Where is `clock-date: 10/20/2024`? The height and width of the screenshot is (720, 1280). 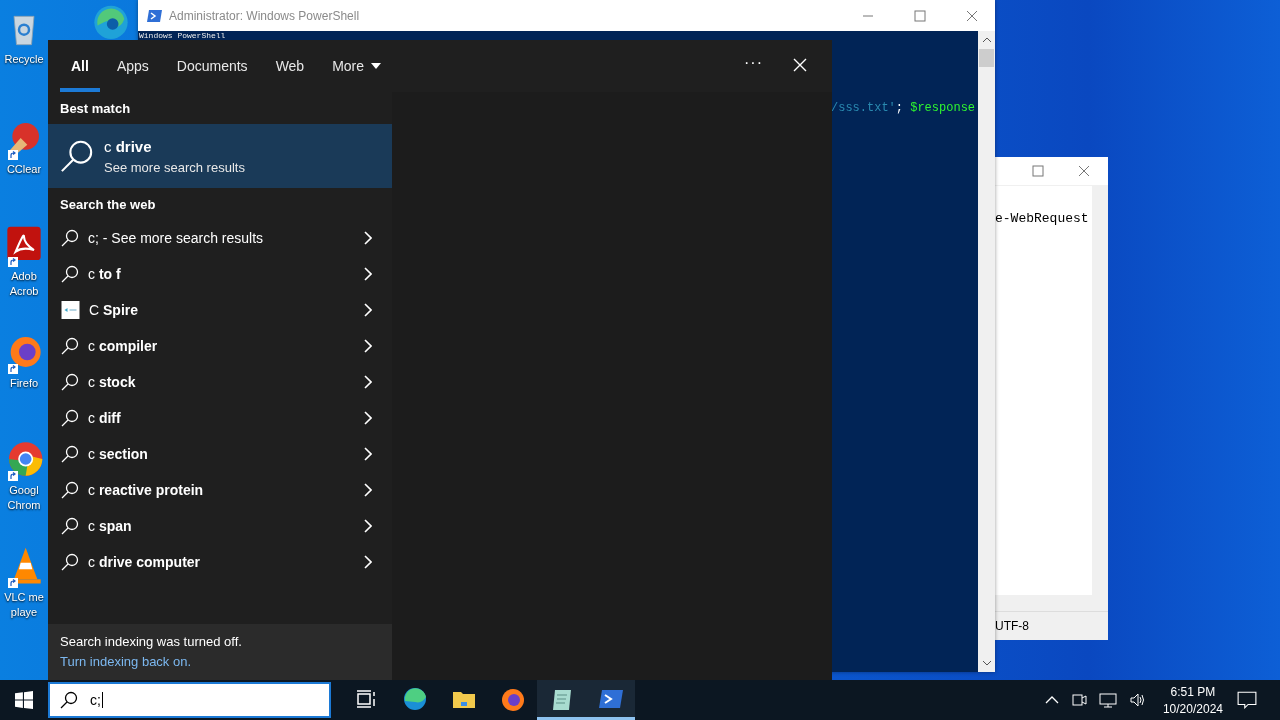
clock-date: 10/20/2024 is located at coordinates (1192, 708).